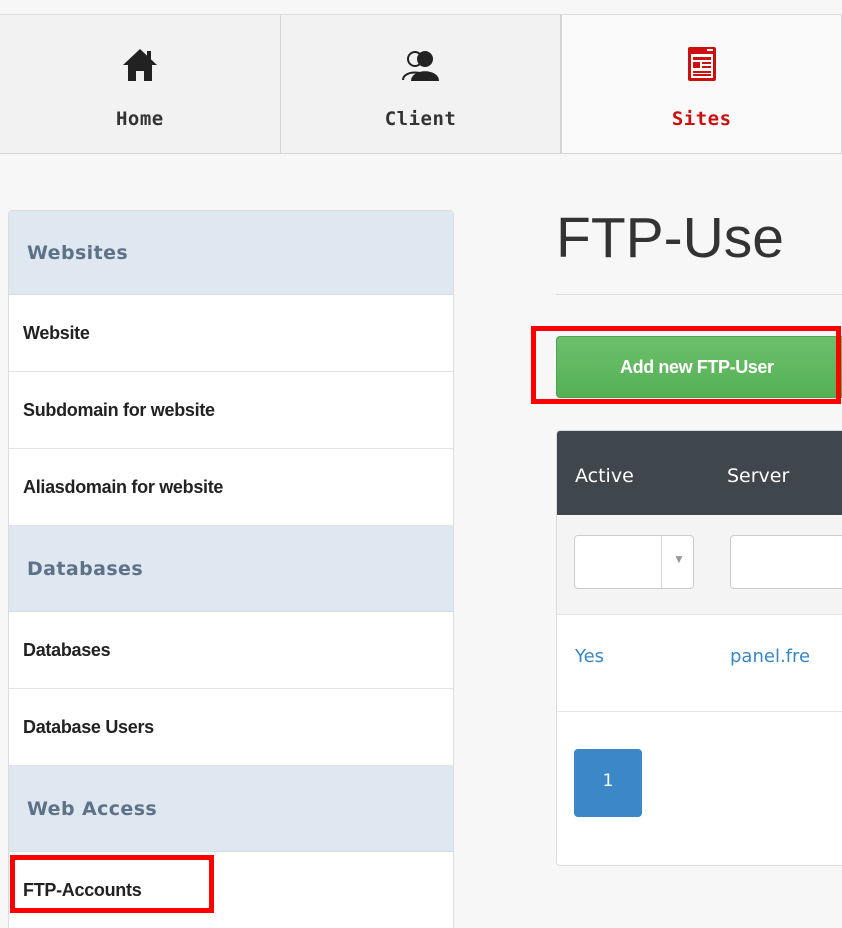 The height and width of the screenshot is (928, 842). Describe the element at coordinates (608, 783) in the screenshot. I see `pagination-page-1: 1` at that location.